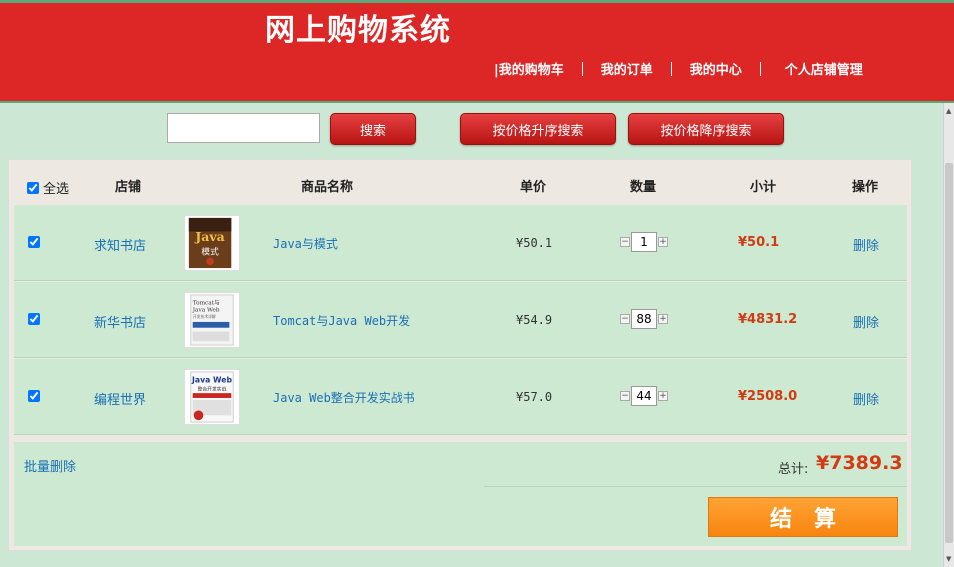  Describe the element at coordinates (206, 303) in the screenshot. I see `svg-text: Tomcat与` at that location.